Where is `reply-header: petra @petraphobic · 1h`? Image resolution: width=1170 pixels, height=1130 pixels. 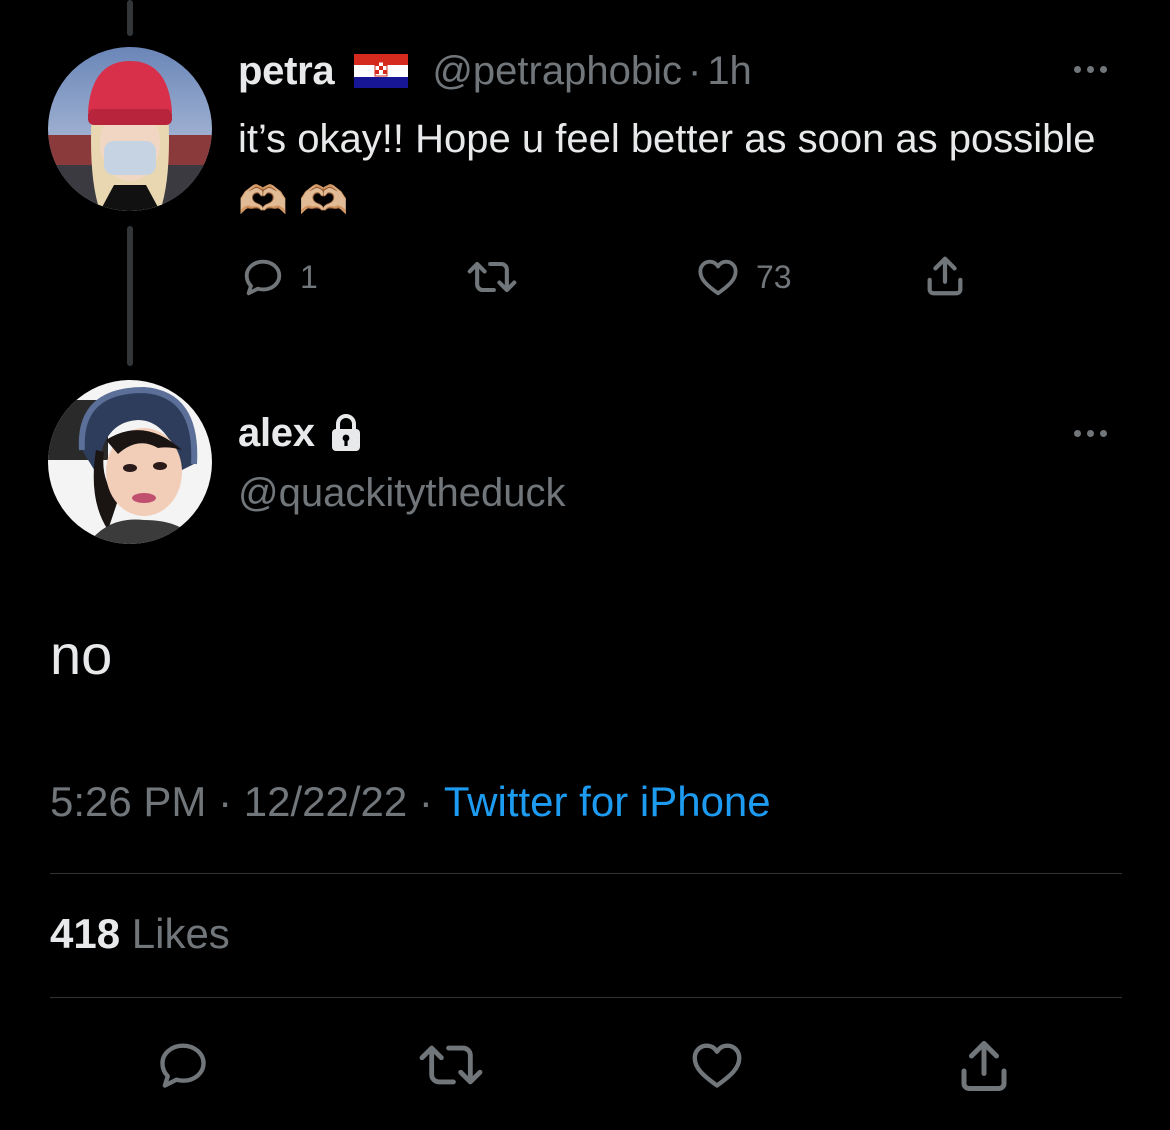
reply-header: petra @petraphobic · 1h is located at coordinates (495, 71).